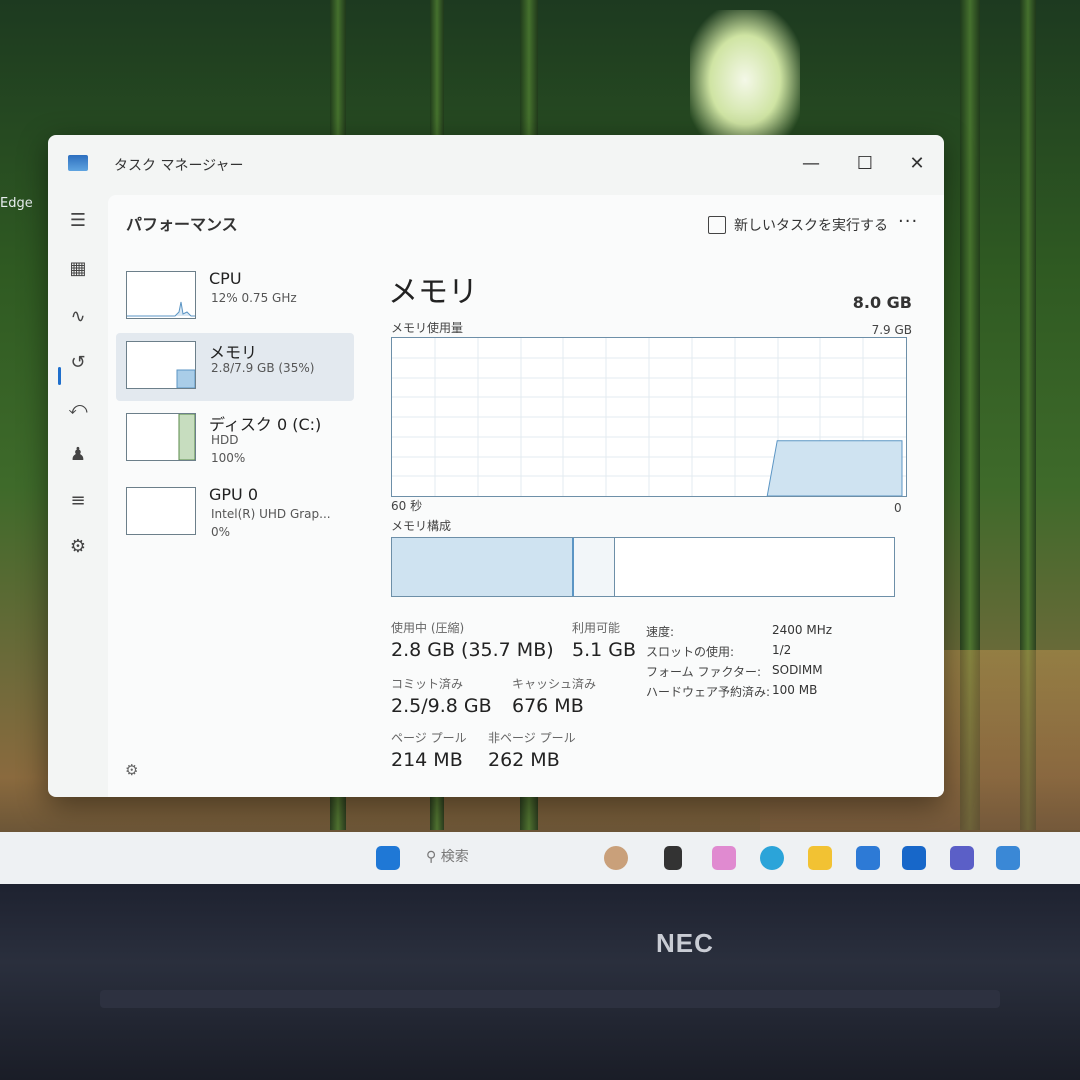 Image resolution: width=1080 pixels, height=1080 pixels. I want to click on speed-value: 2400 MHz, so click(802, 630).